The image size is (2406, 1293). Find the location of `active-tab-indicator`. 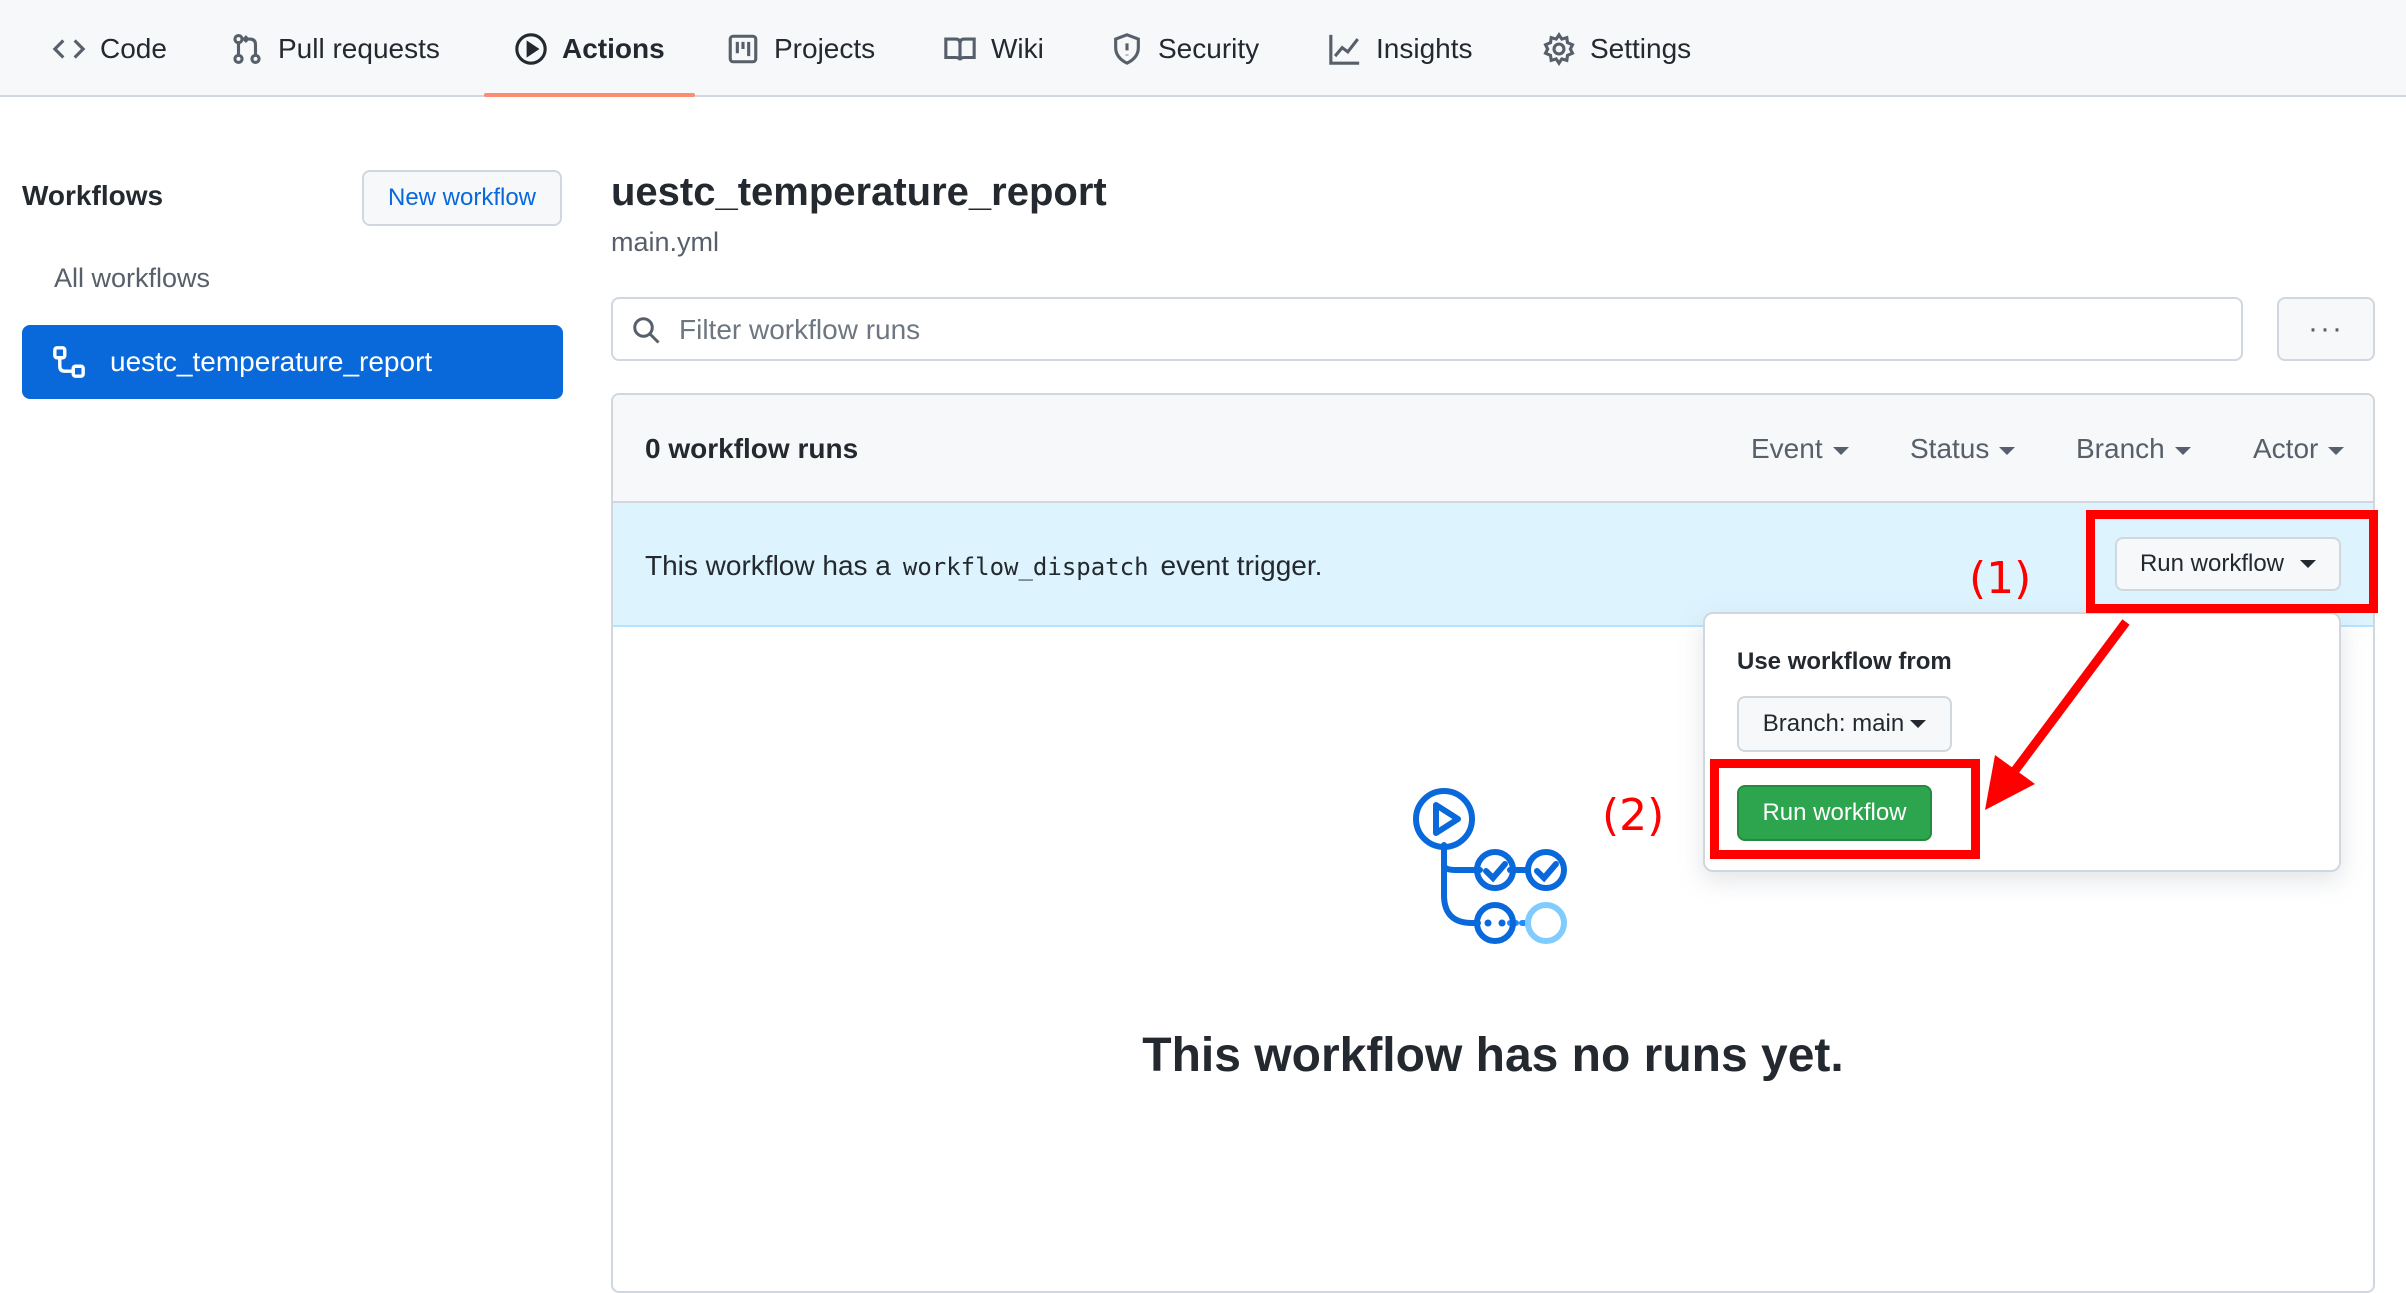

active-tab-indicator is located at coordinates (589, 95).